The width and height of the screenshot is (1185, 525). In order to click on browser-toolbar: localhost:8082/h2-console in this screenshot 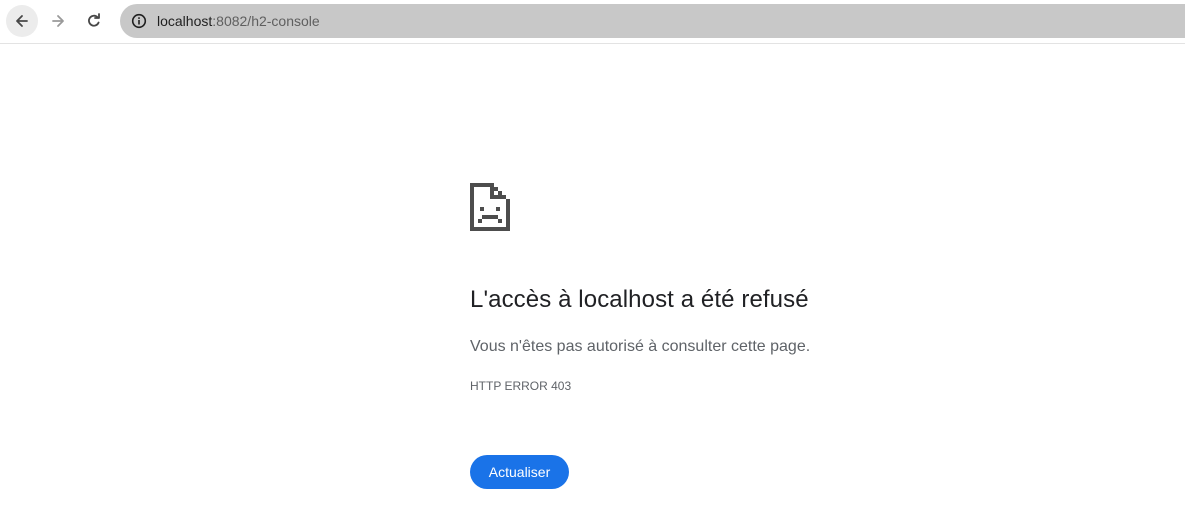, I will do `click(592, 22)`.